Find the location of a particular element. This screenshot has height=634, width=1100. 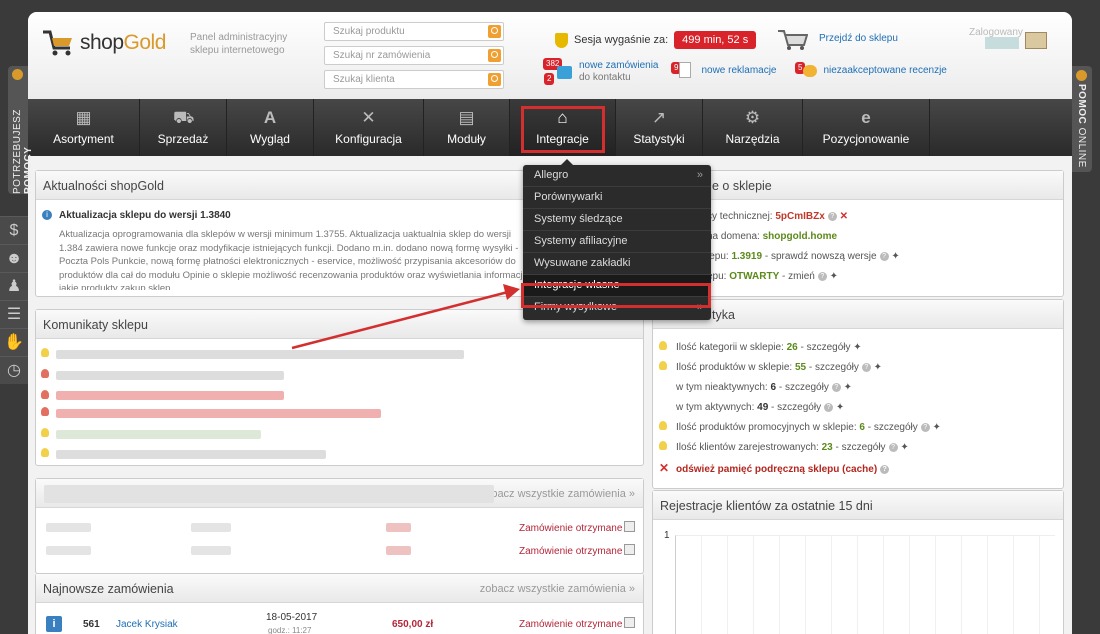

help-label: POTRZEBUJESZ POMOCY is located at coordinates (23, 151).